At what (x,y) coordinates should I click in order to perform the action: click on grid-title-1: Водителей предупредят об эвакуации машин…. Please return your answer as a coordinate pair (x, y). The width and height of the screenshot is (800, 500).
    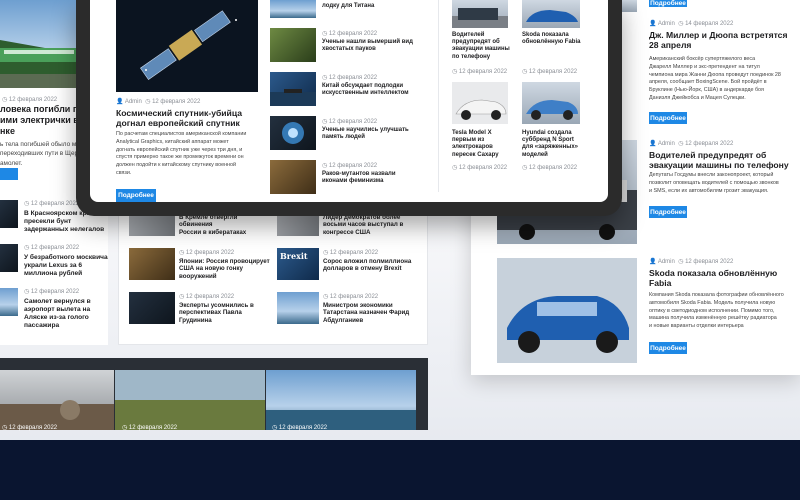
    Looking at the image, I should click on (483, 46).